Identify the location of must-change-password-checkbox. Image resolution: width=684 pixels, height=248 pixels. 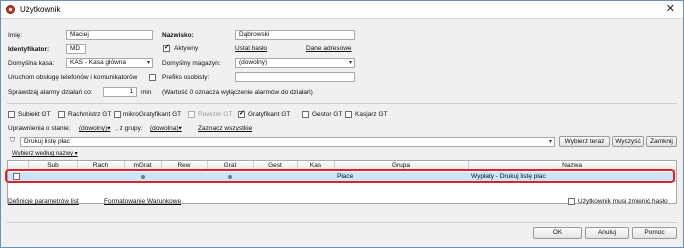
(571, 201).